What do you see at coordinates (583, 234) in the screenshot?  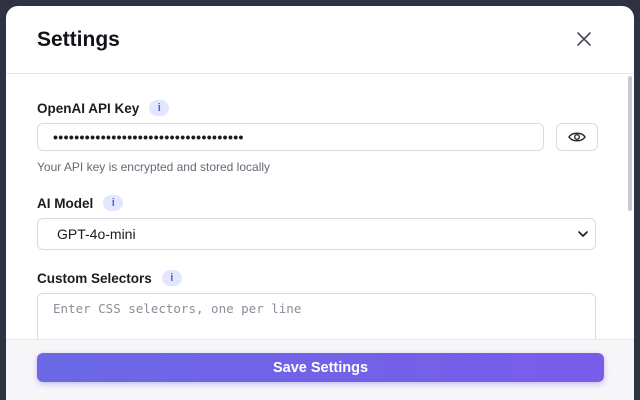 I see `chevron-down-icon` at bounding box center [583, 234].